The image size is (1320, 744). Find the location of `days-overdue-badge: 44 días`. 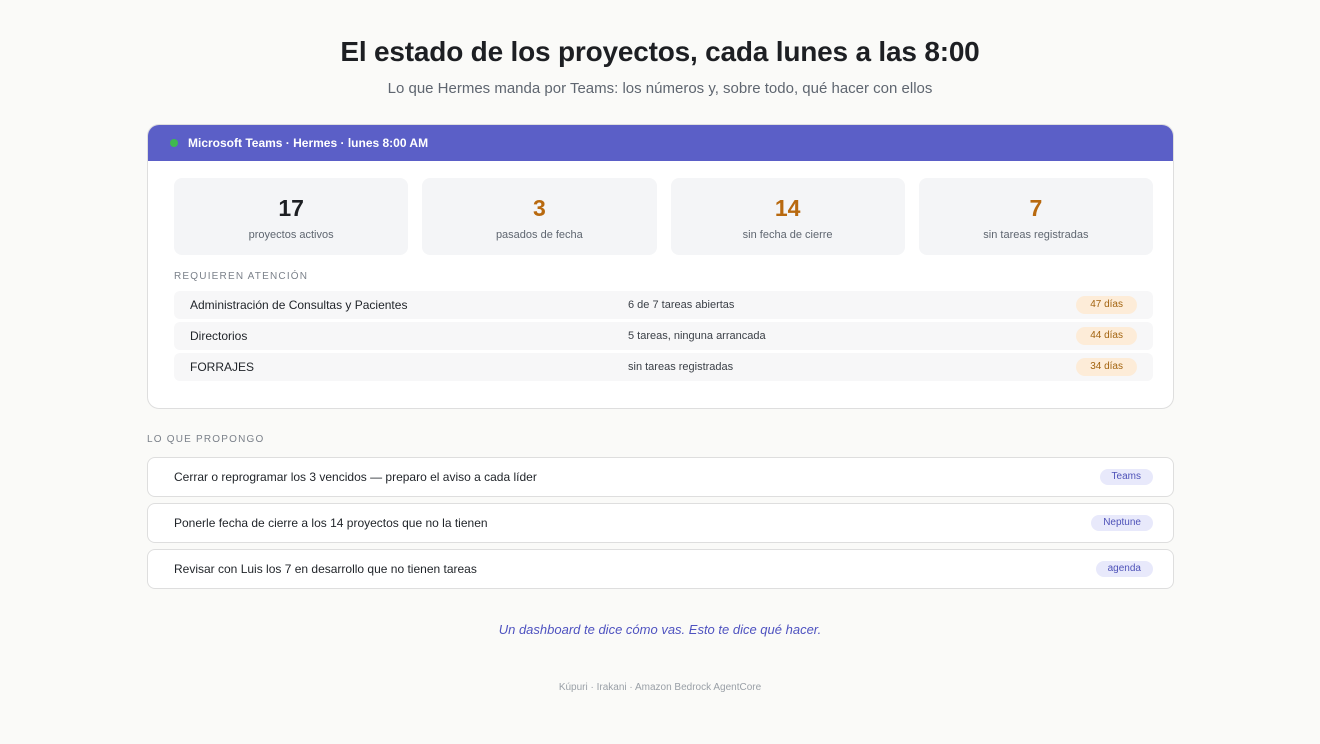

days-overdue-badge: 44 días is located at coordinates (1106, 336).